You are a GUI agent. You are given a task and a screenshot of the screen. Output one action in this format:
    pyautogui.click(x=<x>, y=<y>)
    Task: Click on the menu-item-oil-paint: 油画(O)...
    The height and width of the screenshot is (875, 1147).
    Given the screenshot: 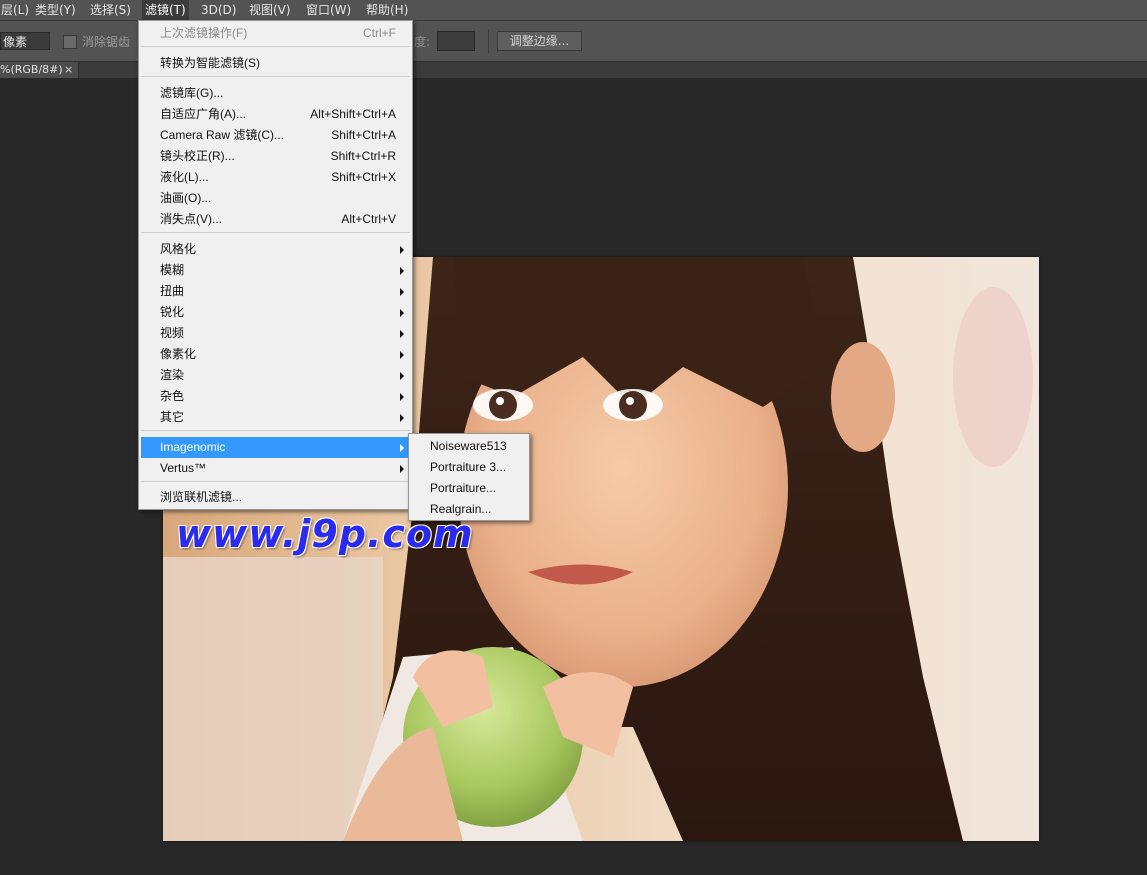 What is the action you would take?
    pyautogui.click(x=275, y=198)
    